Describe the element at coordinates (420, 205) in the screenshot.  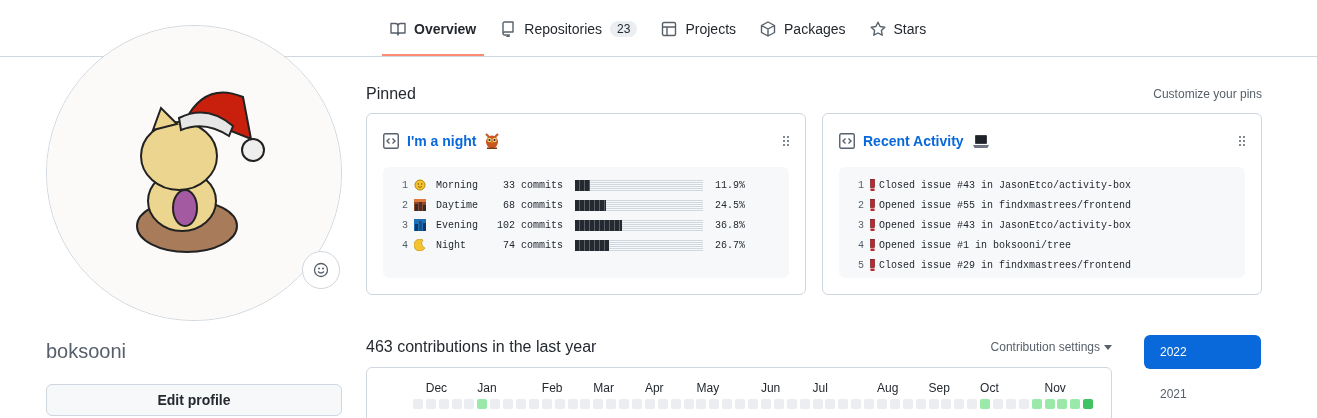
I see `city-sunrise-icon` at that location.